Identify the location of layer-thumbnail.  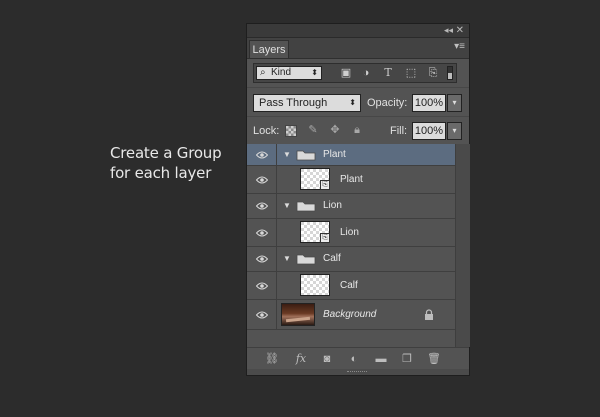
(315, 285).